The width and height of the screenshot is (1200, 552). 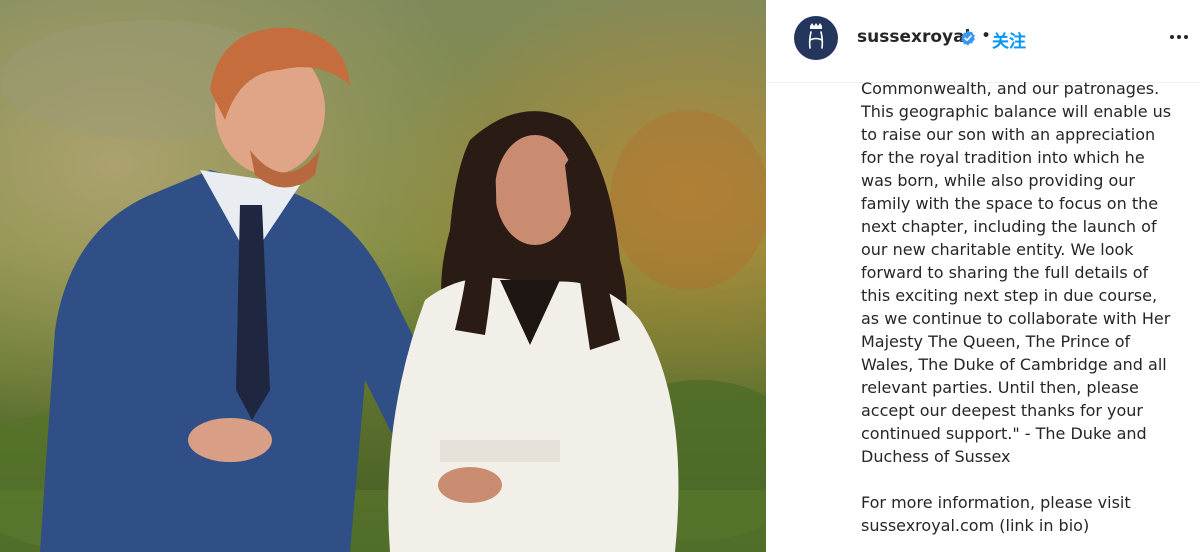 I want to click on verified-badge-icon, so click(x=968, y=38).